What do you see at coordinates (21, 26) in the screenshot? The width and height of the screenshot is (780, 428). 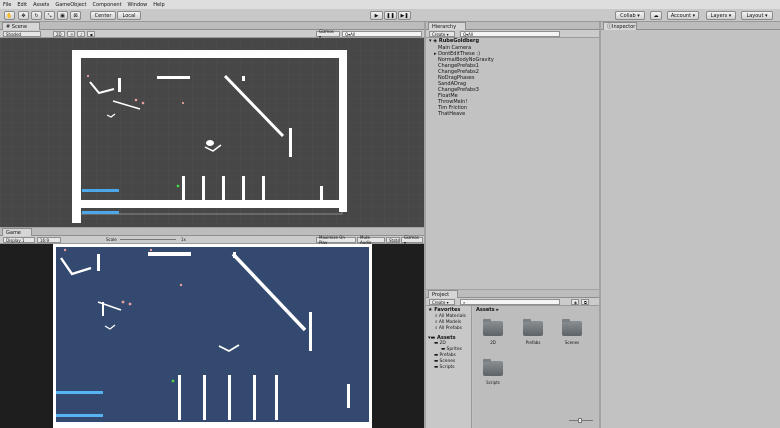 I see `tab-scene: # Scene` at bounding box center [21, 26].